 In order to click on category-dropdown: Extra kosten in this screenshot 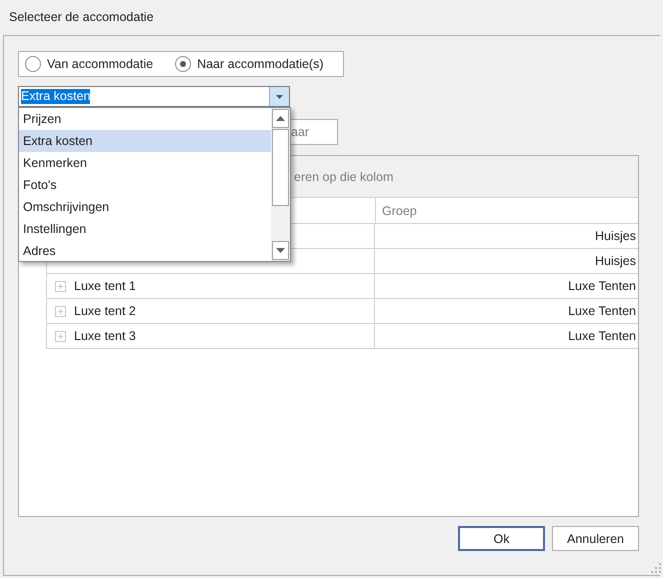, I will do `click(154, 96)`.